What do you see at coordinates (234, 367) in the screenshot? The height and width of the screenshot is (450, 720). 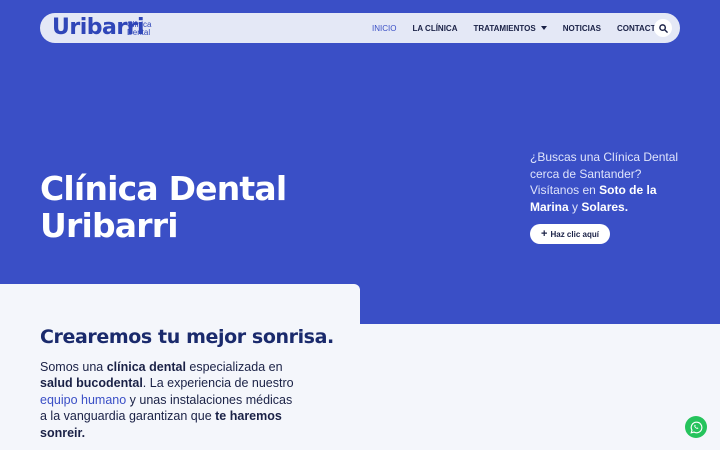 I see `intro-text-2: especializada en` at bounding box center [234, 367].